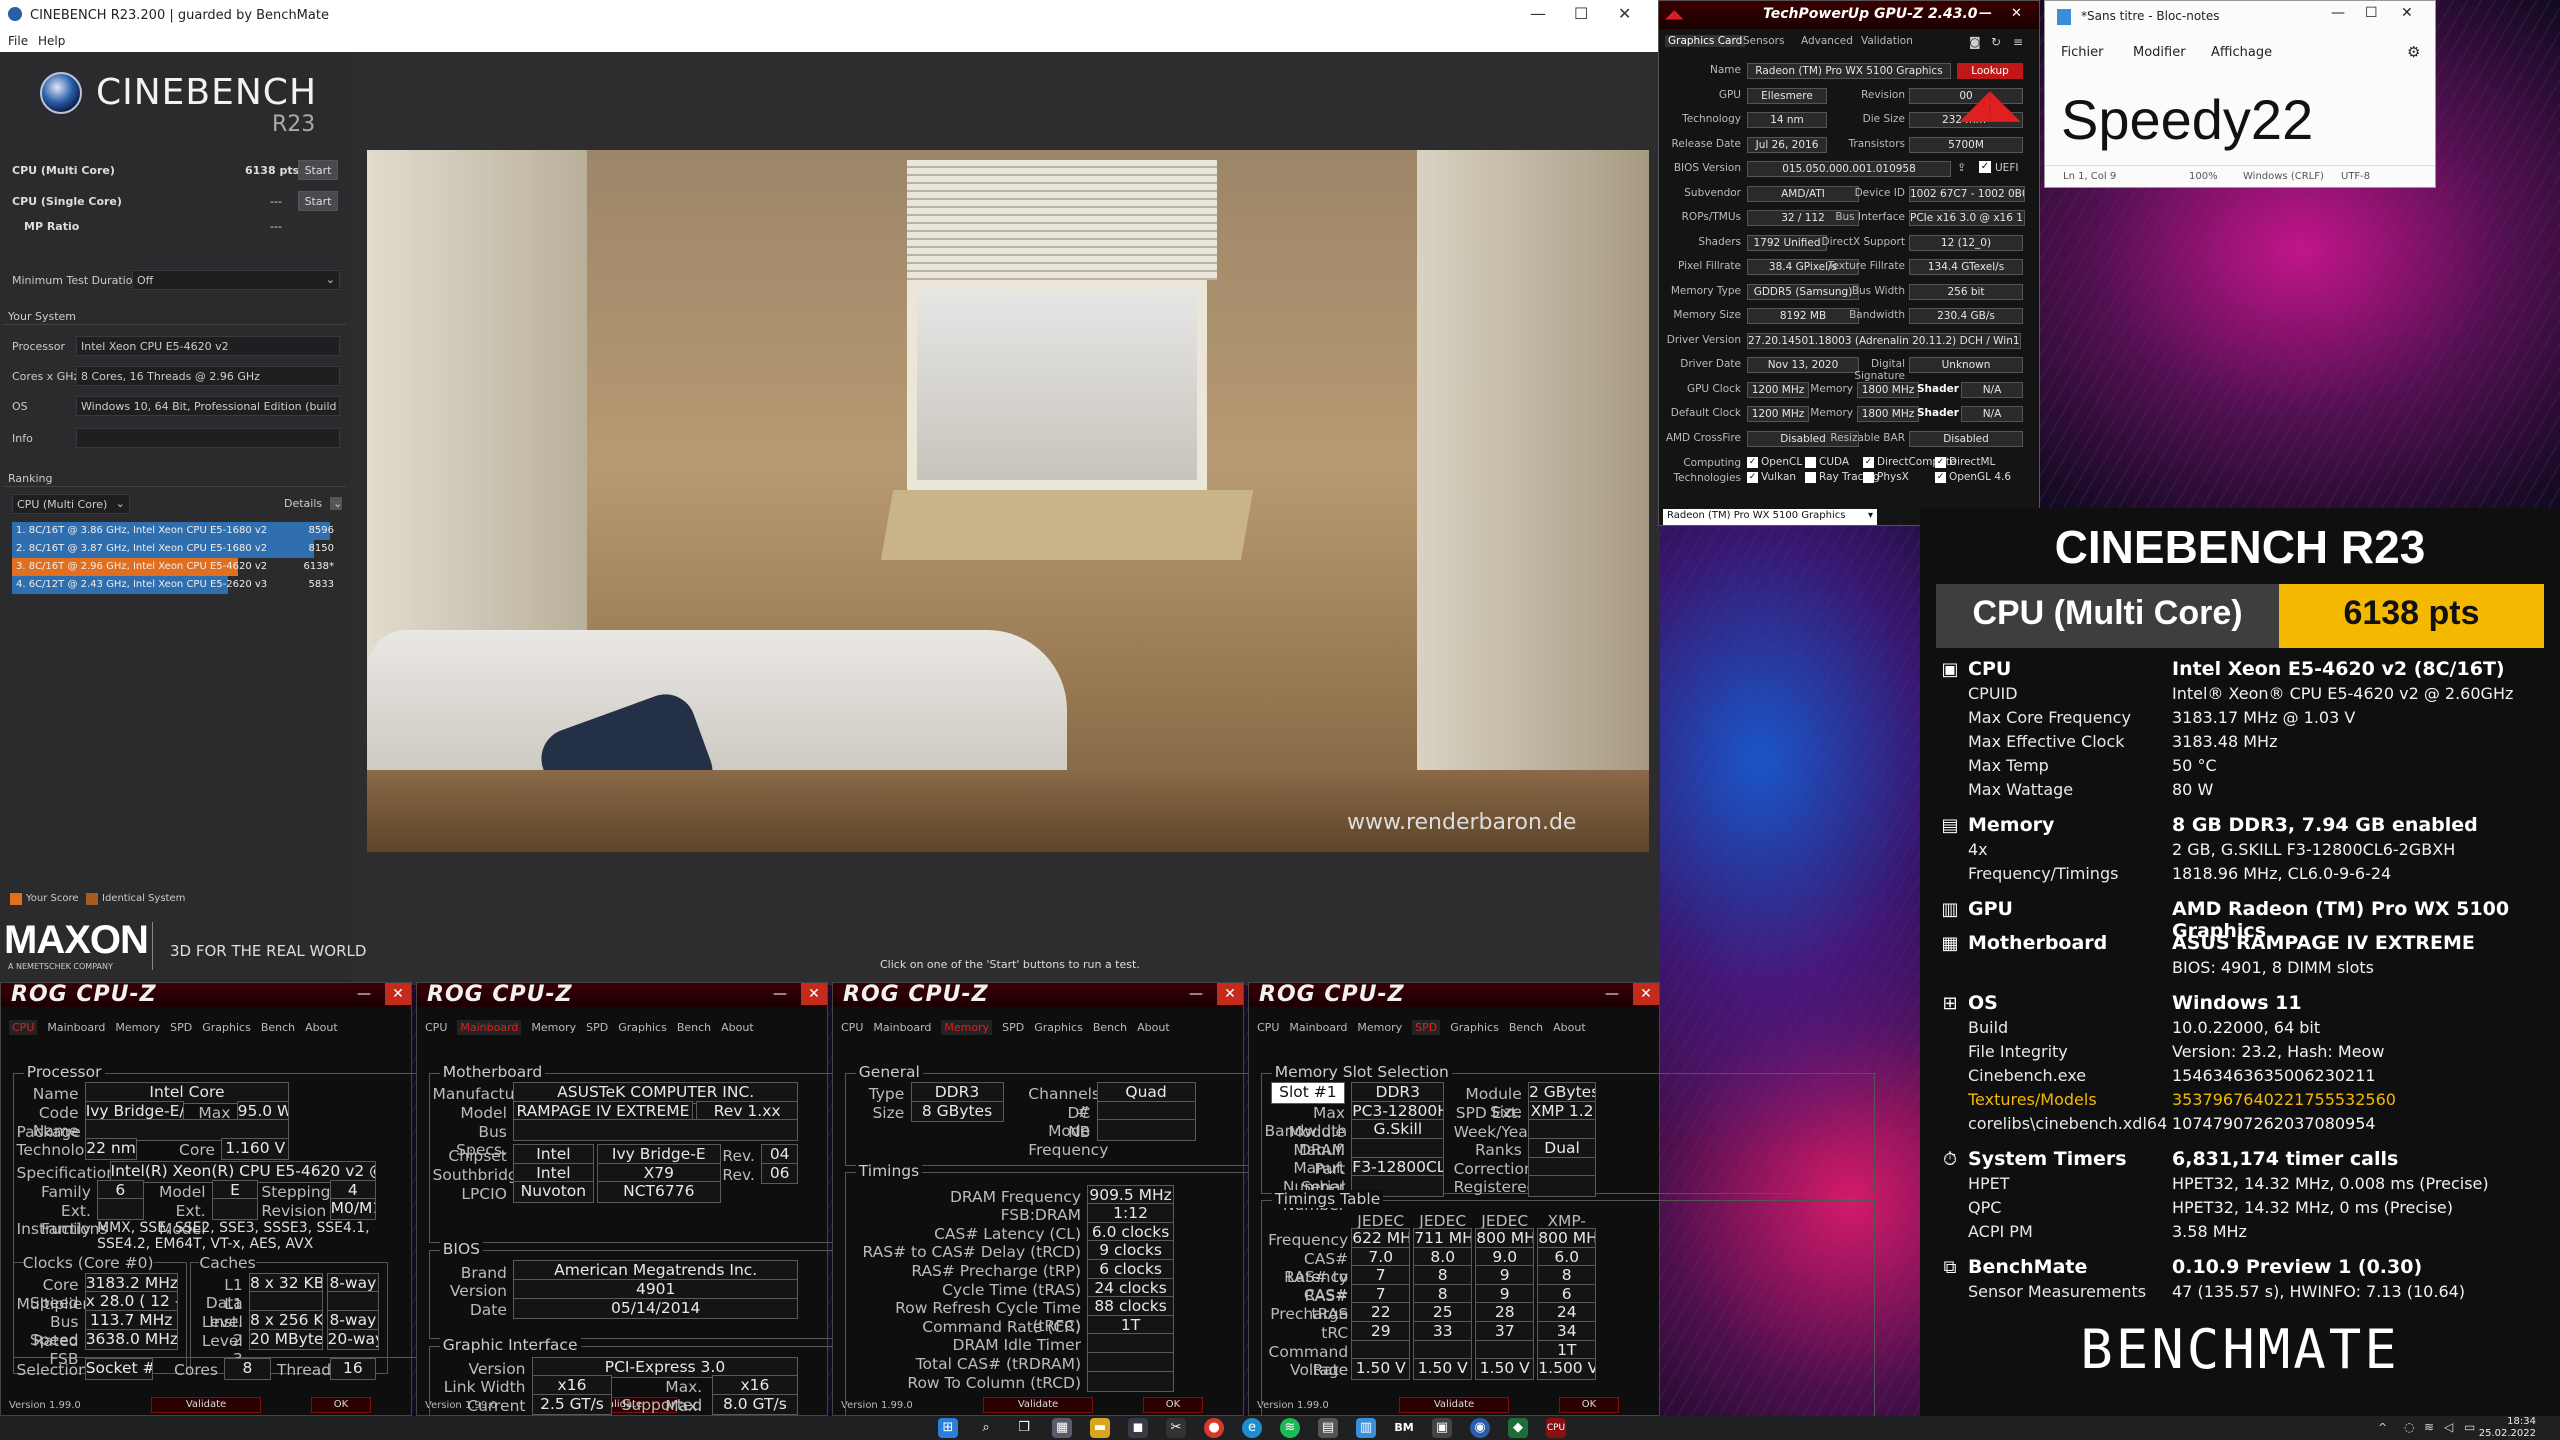  What do you see at coordinates (948, 1428) in the screenshot?
I see `start-windows-icon: ⊞` at bounding box center [948, 1428].